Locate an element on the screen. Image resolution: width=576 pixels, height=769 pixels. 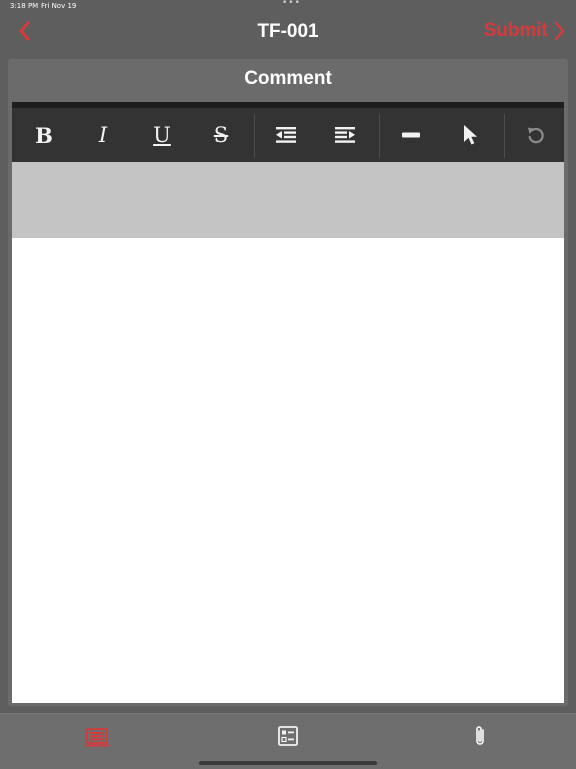
undo-button is located at coordinates (536, 135).